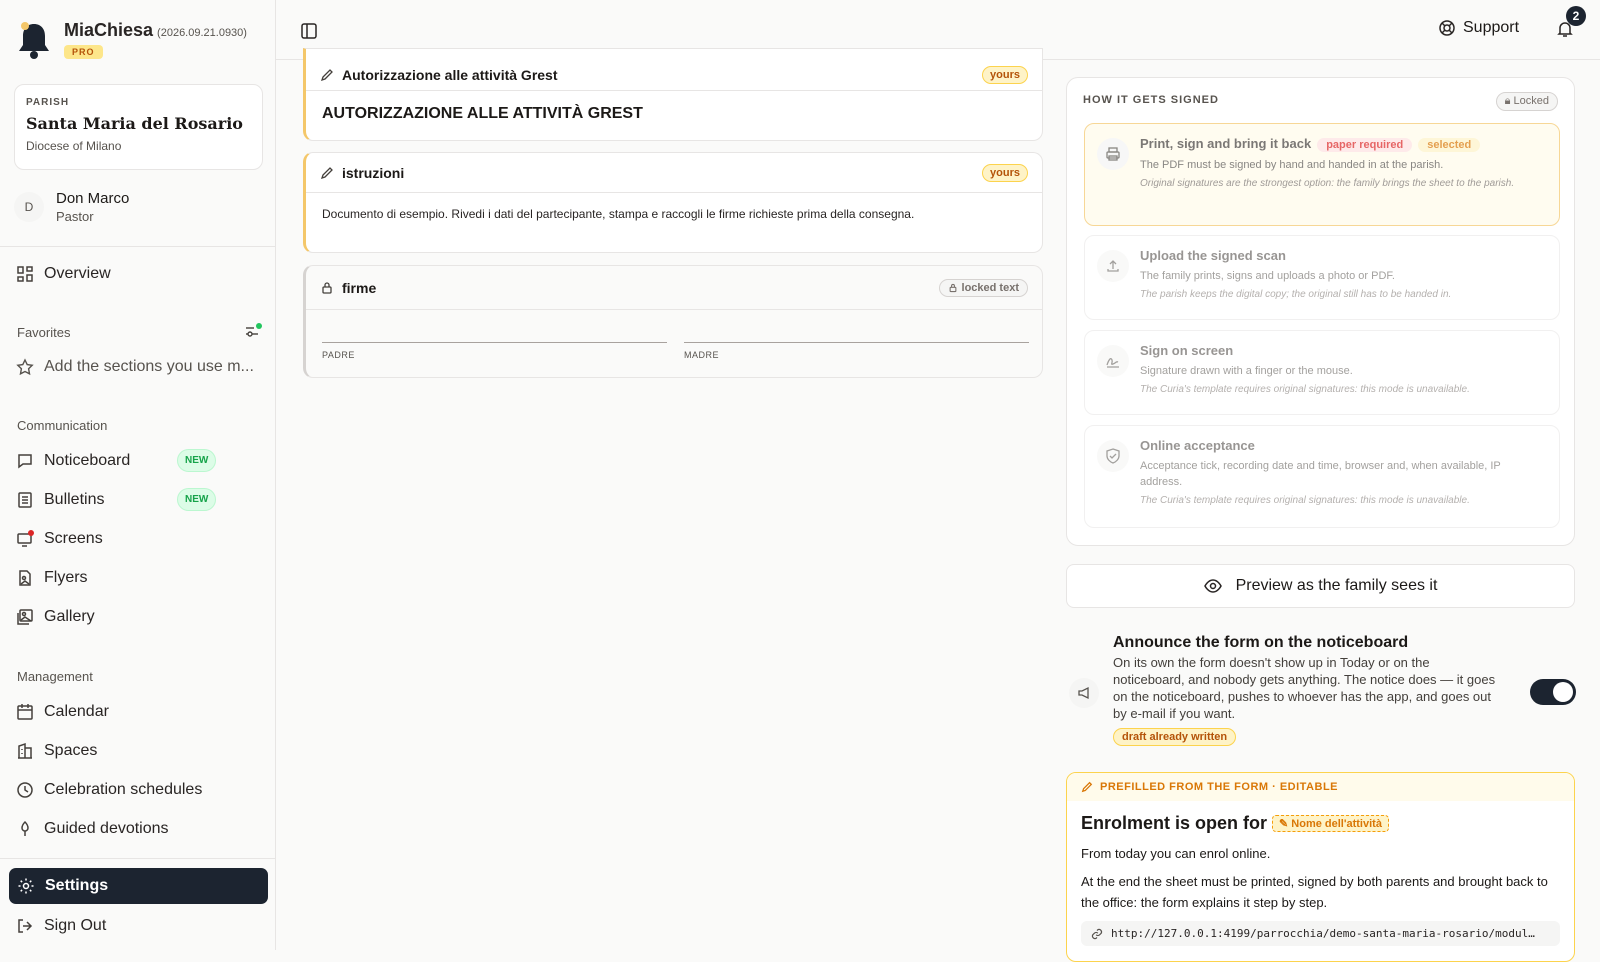  Describe the element at coordinates (674, 114) in the screenshot. I see `block-title-content: AUTORIZZAZIONE ALLE ATTIVITÀ GREST` at that location.